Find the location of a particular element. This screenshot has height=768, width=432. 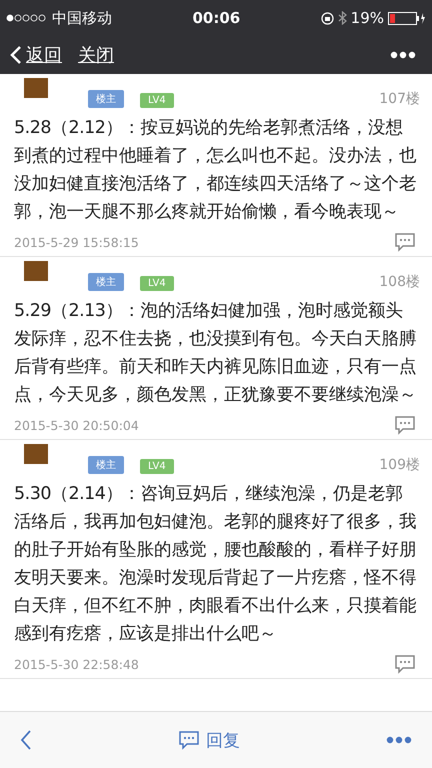

close-link: 关闭 is located at coordinates (96, 55).